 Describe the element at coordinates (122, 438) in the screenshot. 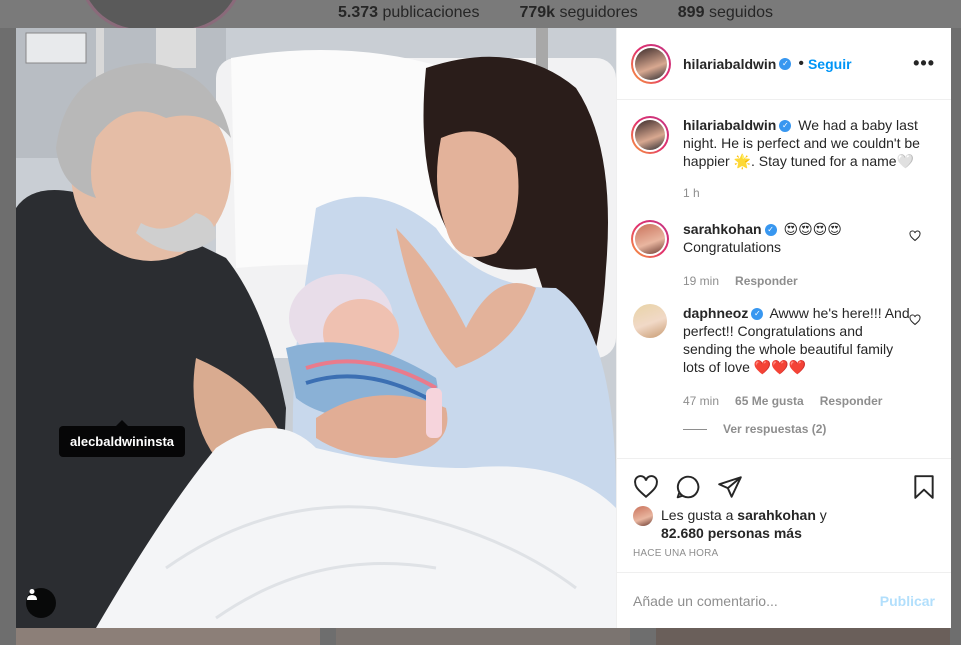

I see `photo-user-tag: alecbaldwininsta` at that location.